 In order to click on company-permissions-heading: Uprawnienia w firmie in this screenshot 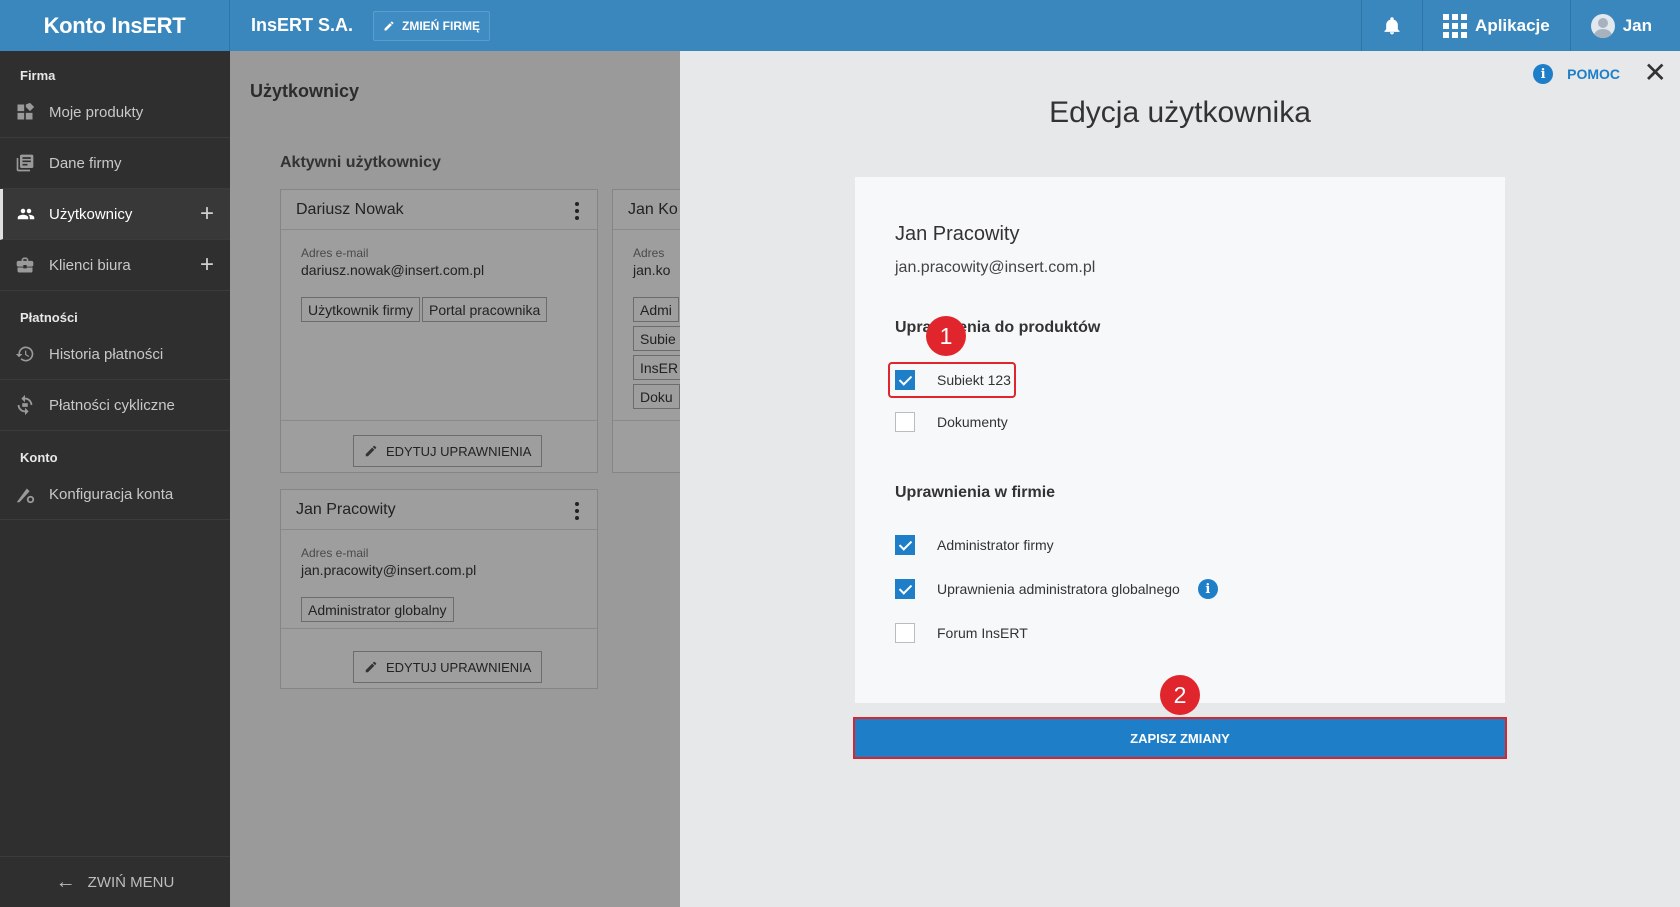, I will do `click(975, 492)`.